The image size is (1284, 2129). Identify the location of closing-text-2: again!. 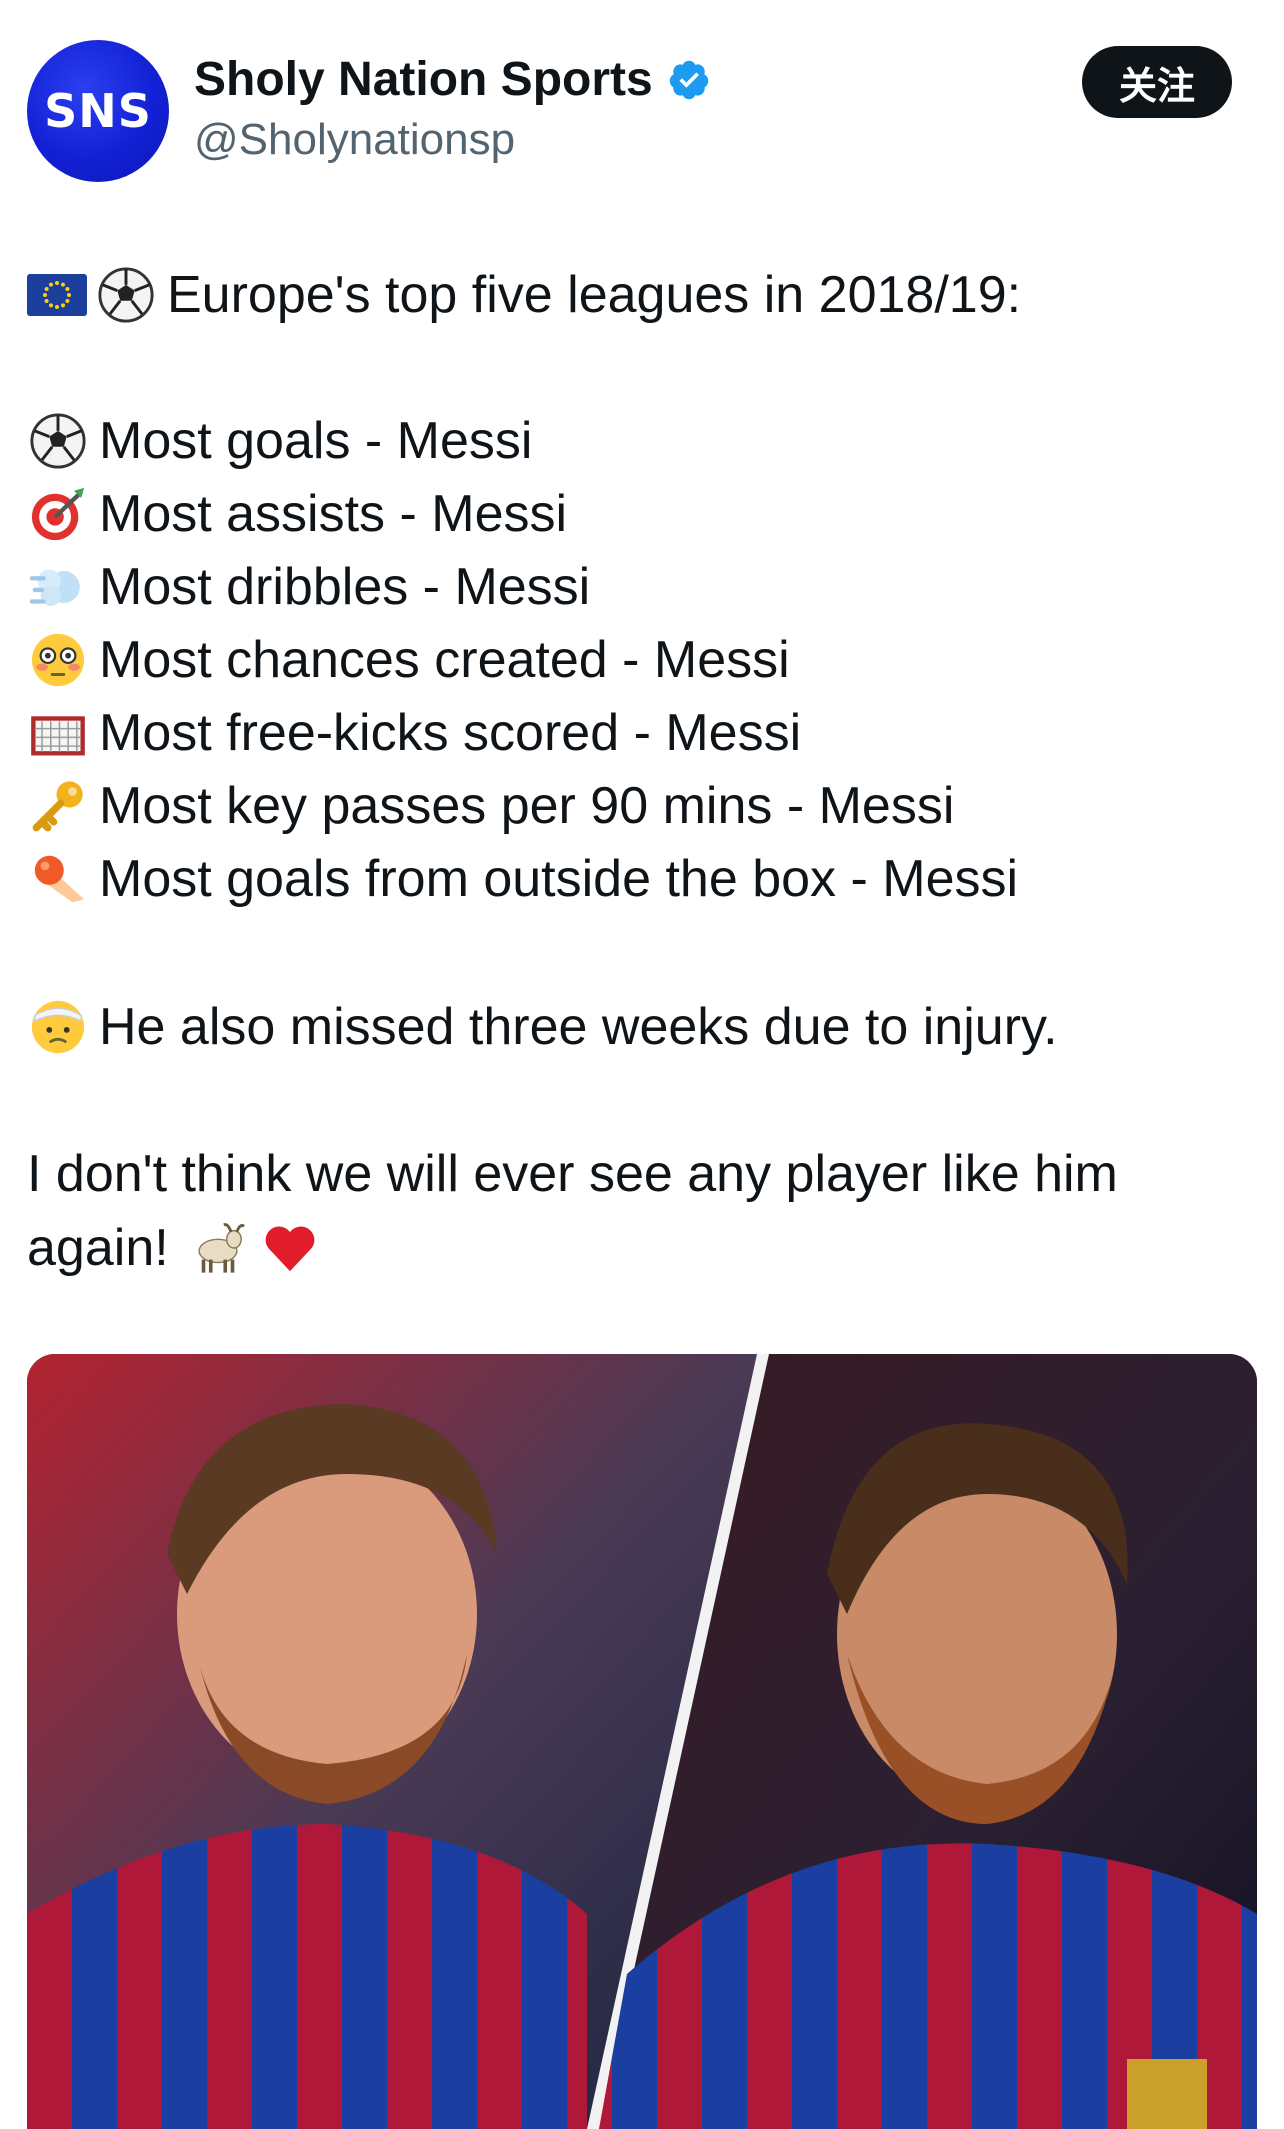
(98, 1248).